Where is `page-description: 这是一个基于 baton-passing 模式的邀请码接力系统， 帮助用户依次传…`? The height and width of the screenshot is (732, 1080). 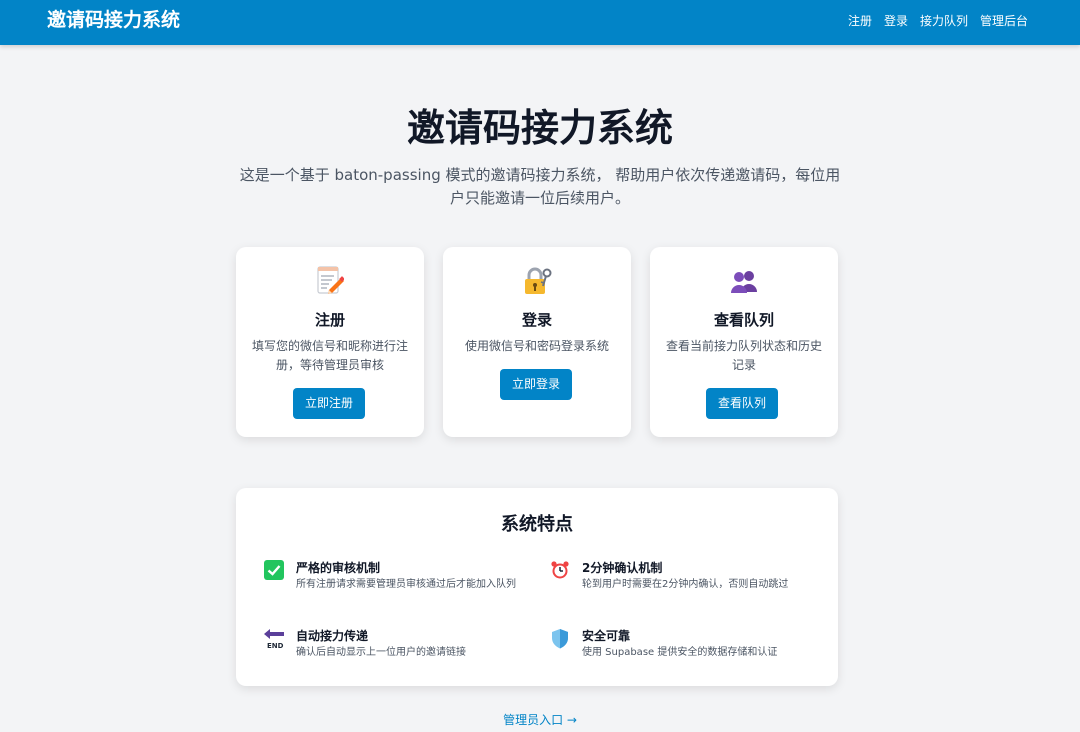 page-description: 这是一个基于 baton-passing 模式的邀请码接力系统， 帮助用户依次传… is located at coordinates (540, 186).